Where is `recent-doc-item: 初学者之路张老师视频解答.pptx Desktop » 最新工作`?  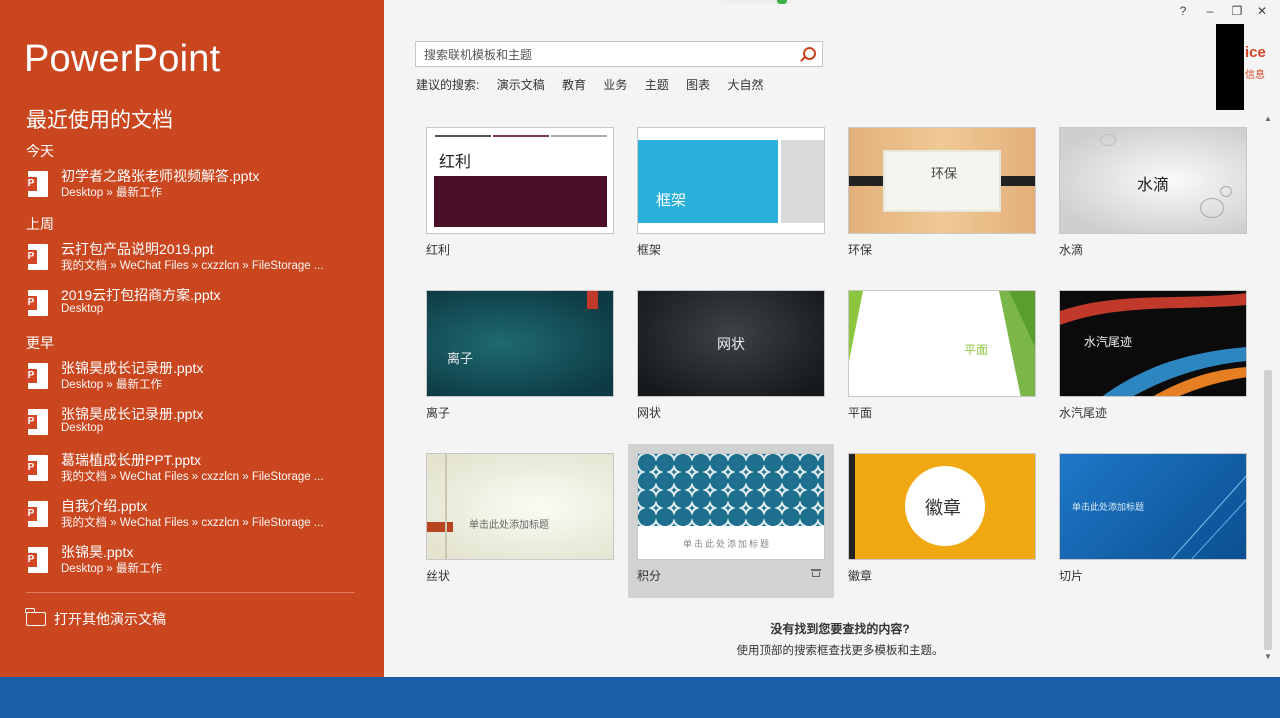 recent-doc-item: 初学者之路张老师视频解答.pptx Desktop » 最新工作 is located at coordinates (196, 187).